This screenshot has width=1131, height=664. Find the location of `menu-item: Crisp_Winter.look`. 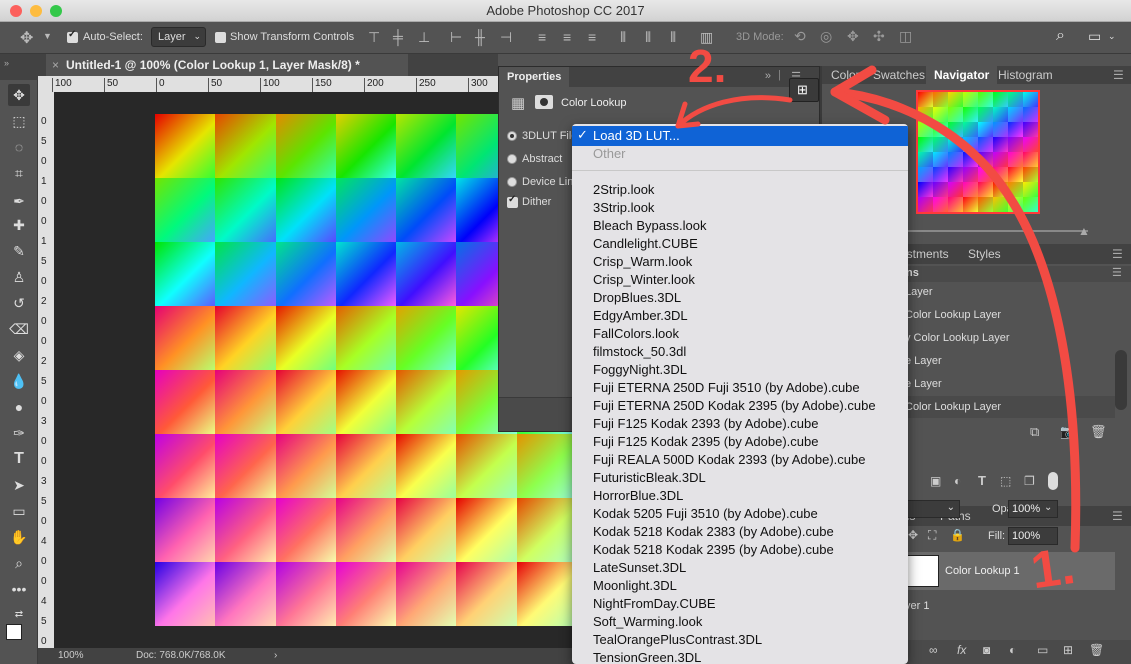

menu-item: Crisp_Winter.look is located at coordinates (644, 279).